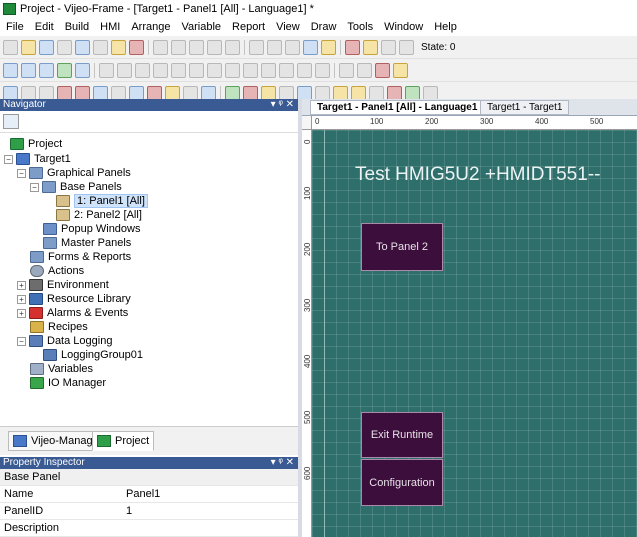 This screenshot has height=537, width=637. Describe the element at coordinates (77, 27) in the screenshot. I see `menu-build: Build` at that location.